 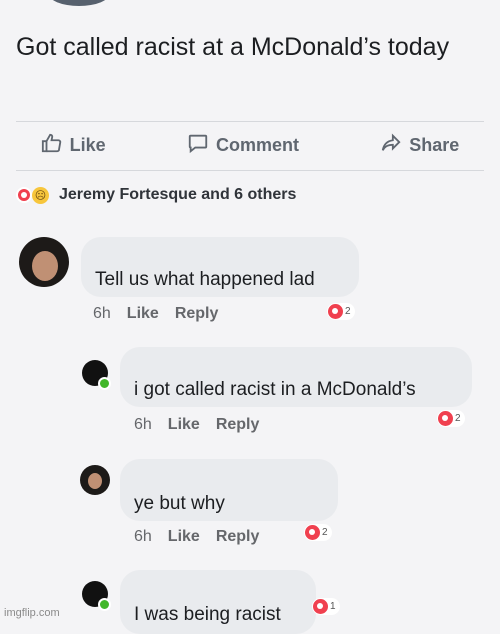 What do you see at coordinates (220, 267) in the screenshot?
I see `comment-bubble: Tell us what happened lad` at bounding box center [220, 267].